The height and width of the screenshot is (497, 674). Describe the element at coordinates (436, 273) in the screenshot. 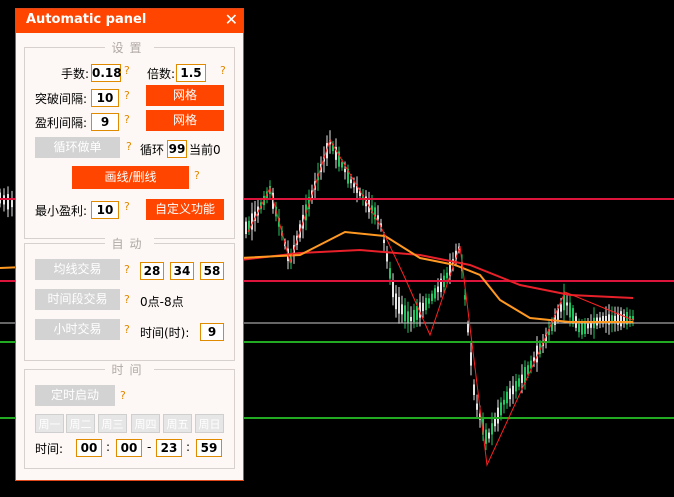

I see `moving-average-slow` at that location.